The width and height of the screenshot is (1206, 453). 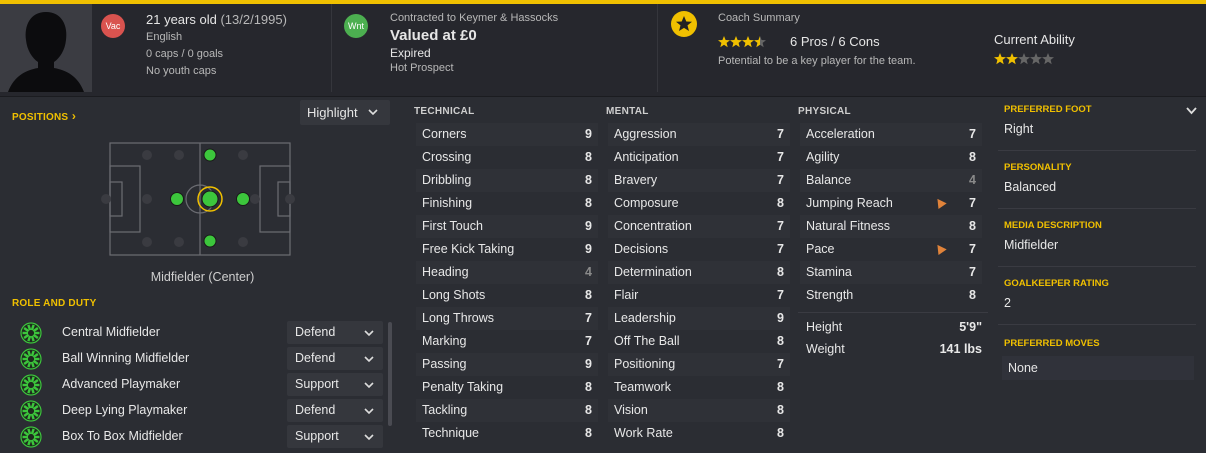 I want to click on attribute-row: Pace 7, so click(x=891, y=249).